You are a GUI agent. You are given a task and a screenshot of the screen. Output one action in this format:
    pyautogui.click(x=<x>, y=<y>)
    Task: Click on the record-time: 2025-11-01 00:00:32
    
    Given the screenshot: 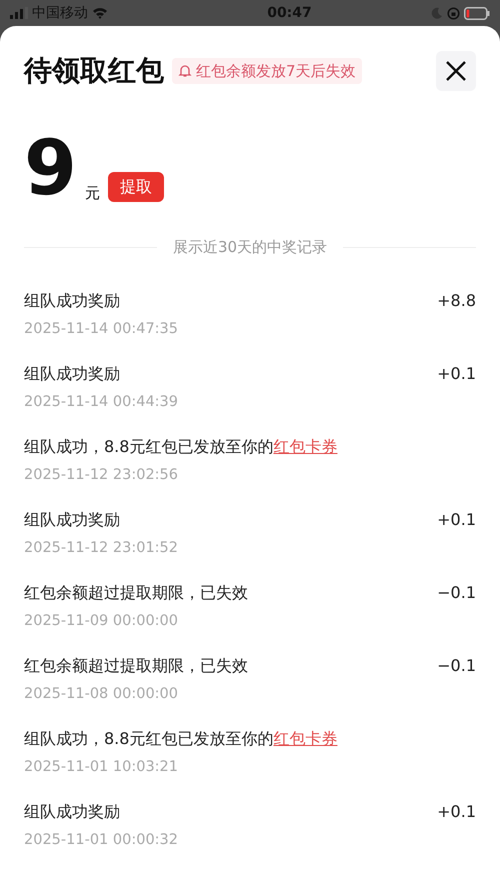 What is the action you would take?
    pyautogui.click(x=101, y=840)
    